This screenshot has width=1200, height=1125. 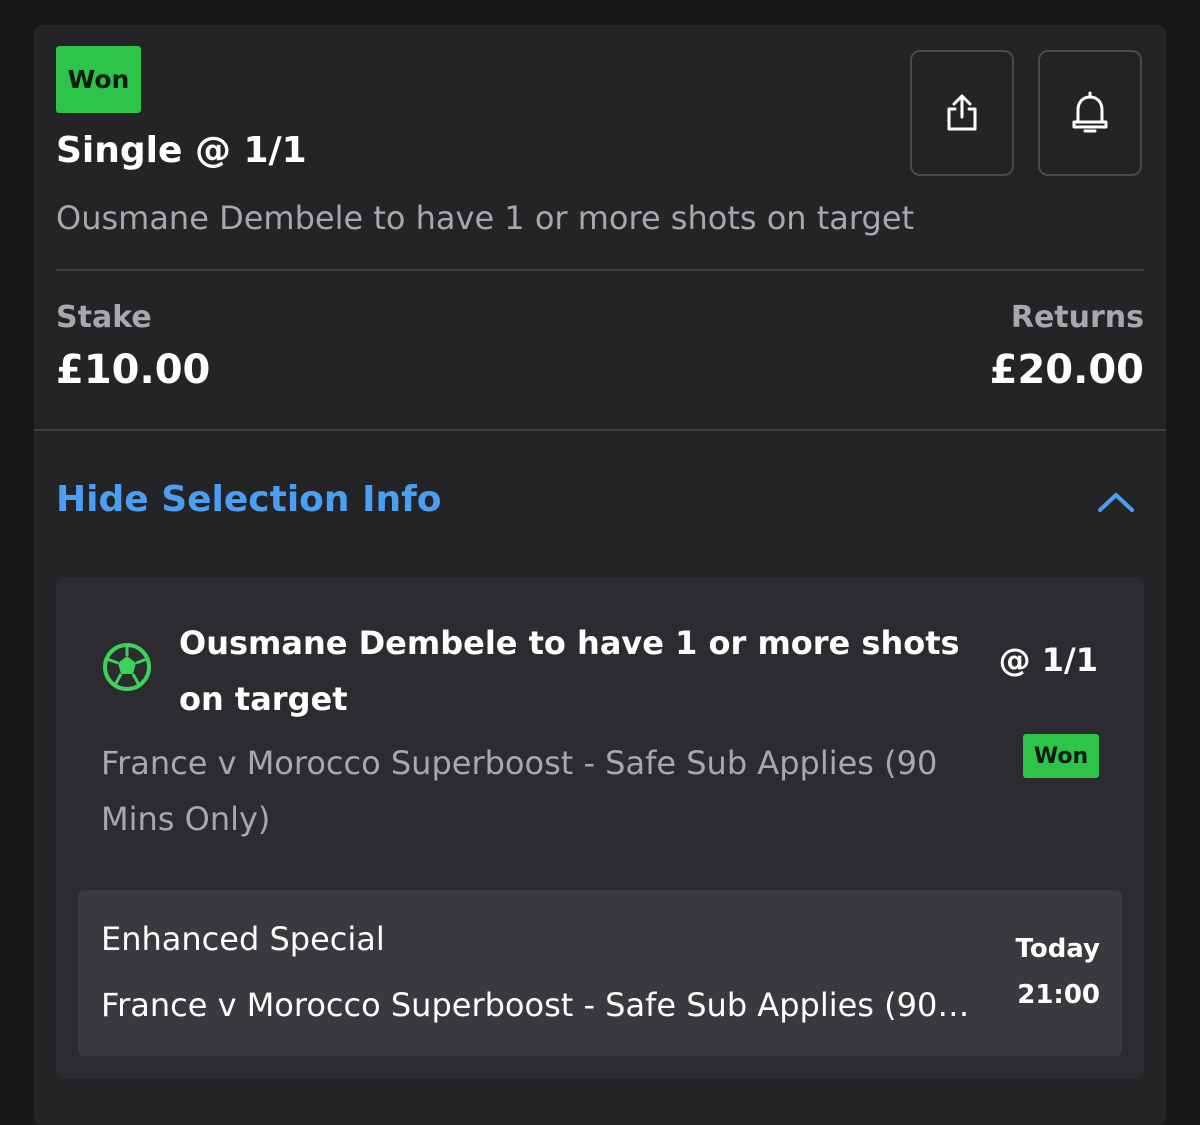 I want to click on event-time: 21:00, so click(x=1058, y=995).